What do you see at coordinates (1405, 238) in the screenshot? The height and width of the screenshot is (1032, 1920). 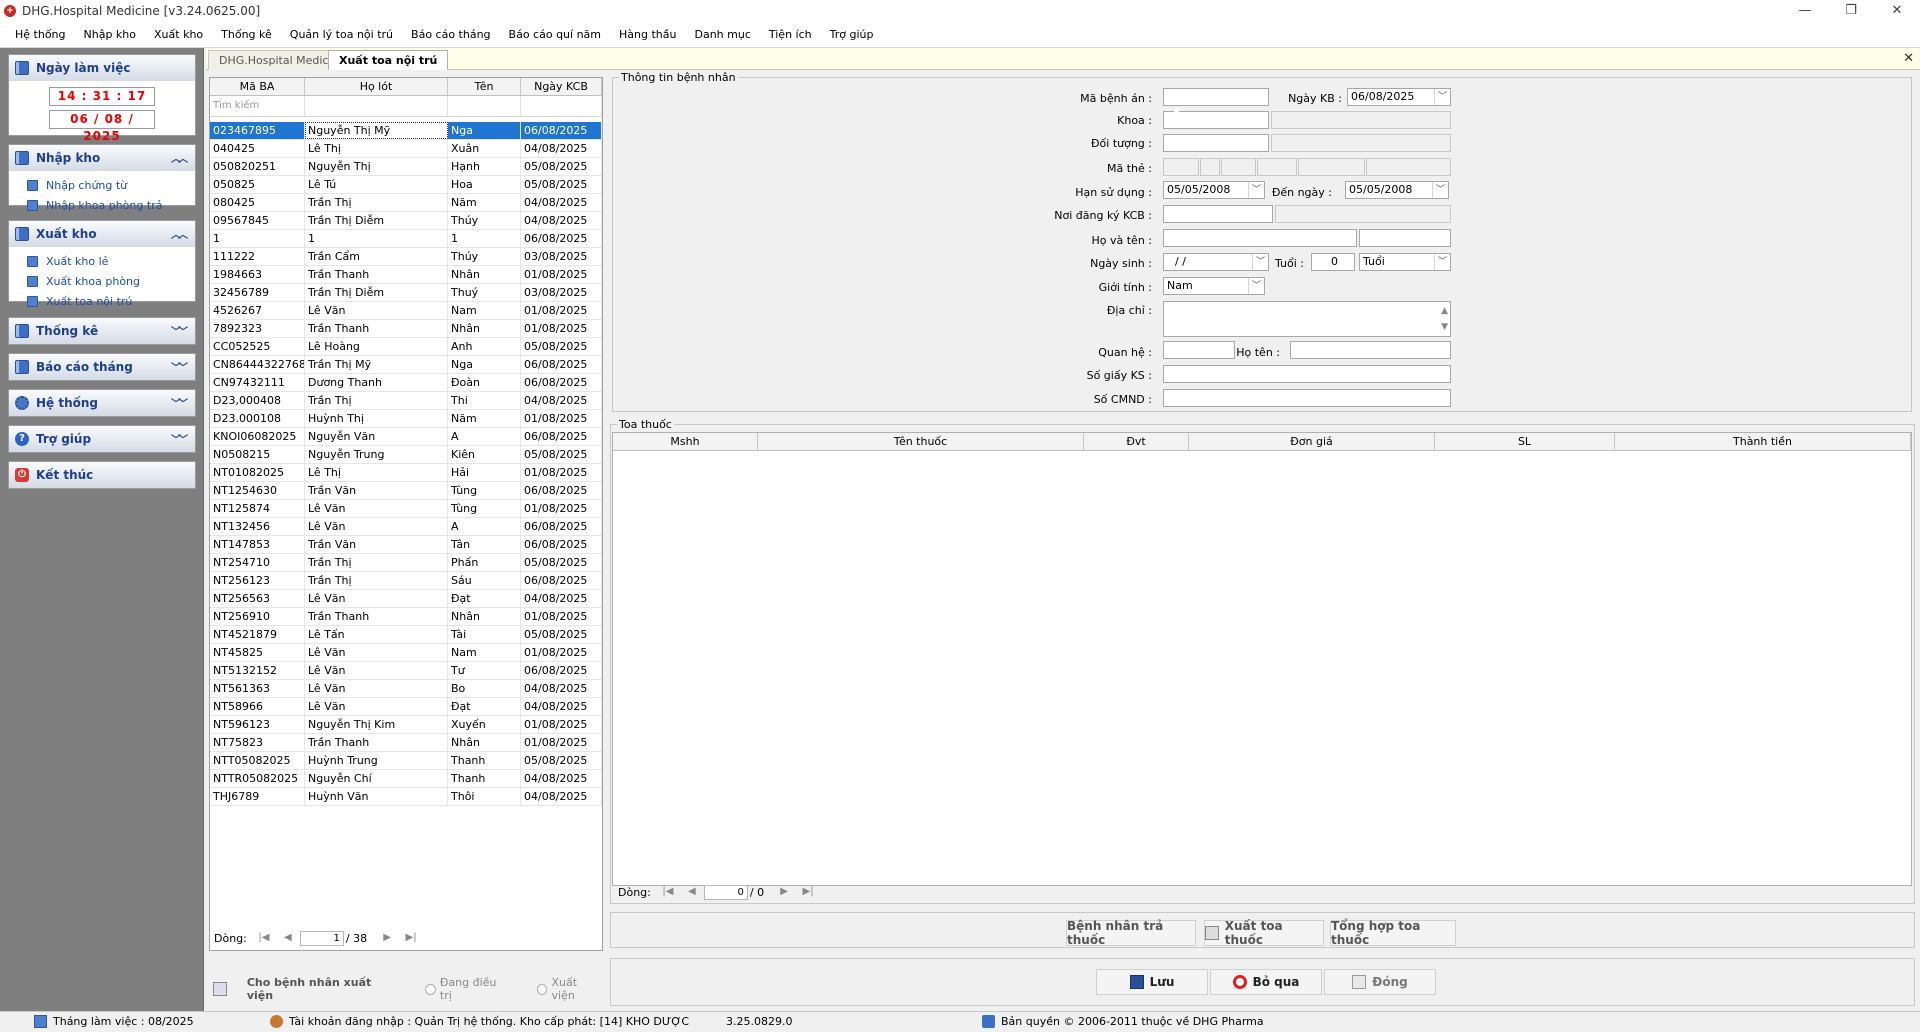 I see `ten-input` at bounding box center [1405, 238].